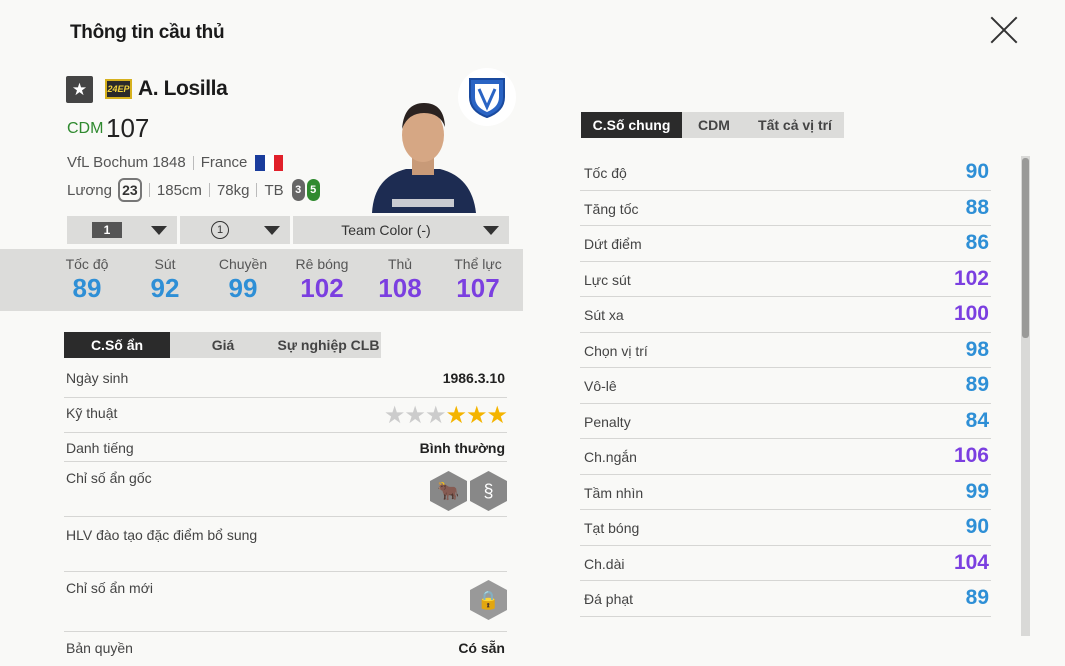  I want to click on fame-value: Bình thường, so click(462, 448).